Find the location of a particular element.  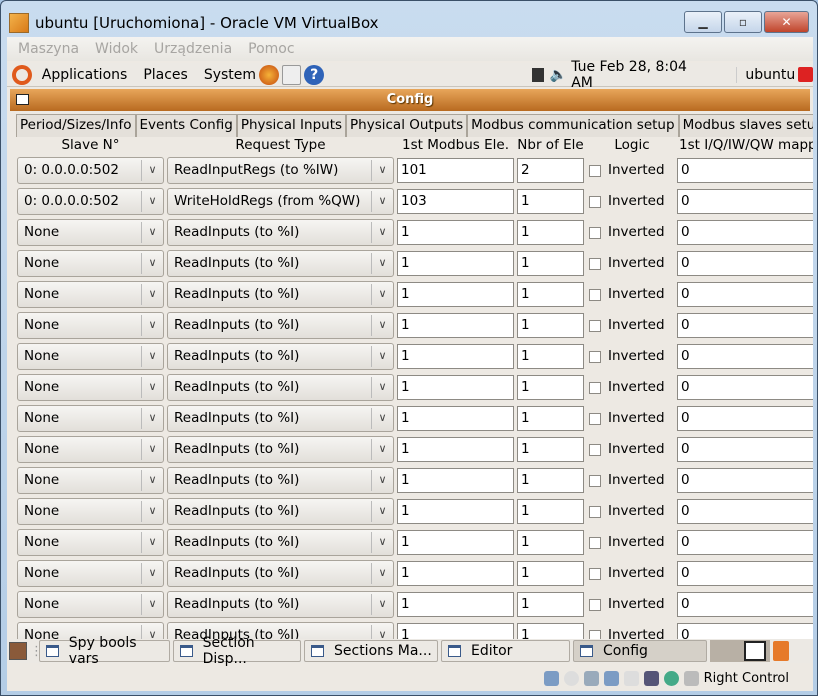

first-modbus-input: 101 is located at coordinates (455, 170).